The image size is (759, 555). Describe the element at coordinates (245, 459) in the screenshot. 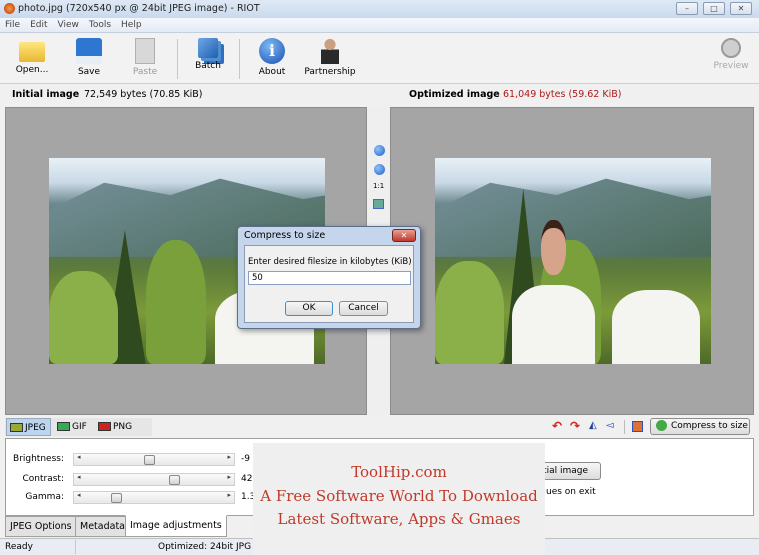

I see `brightness-value: -9` at that location.